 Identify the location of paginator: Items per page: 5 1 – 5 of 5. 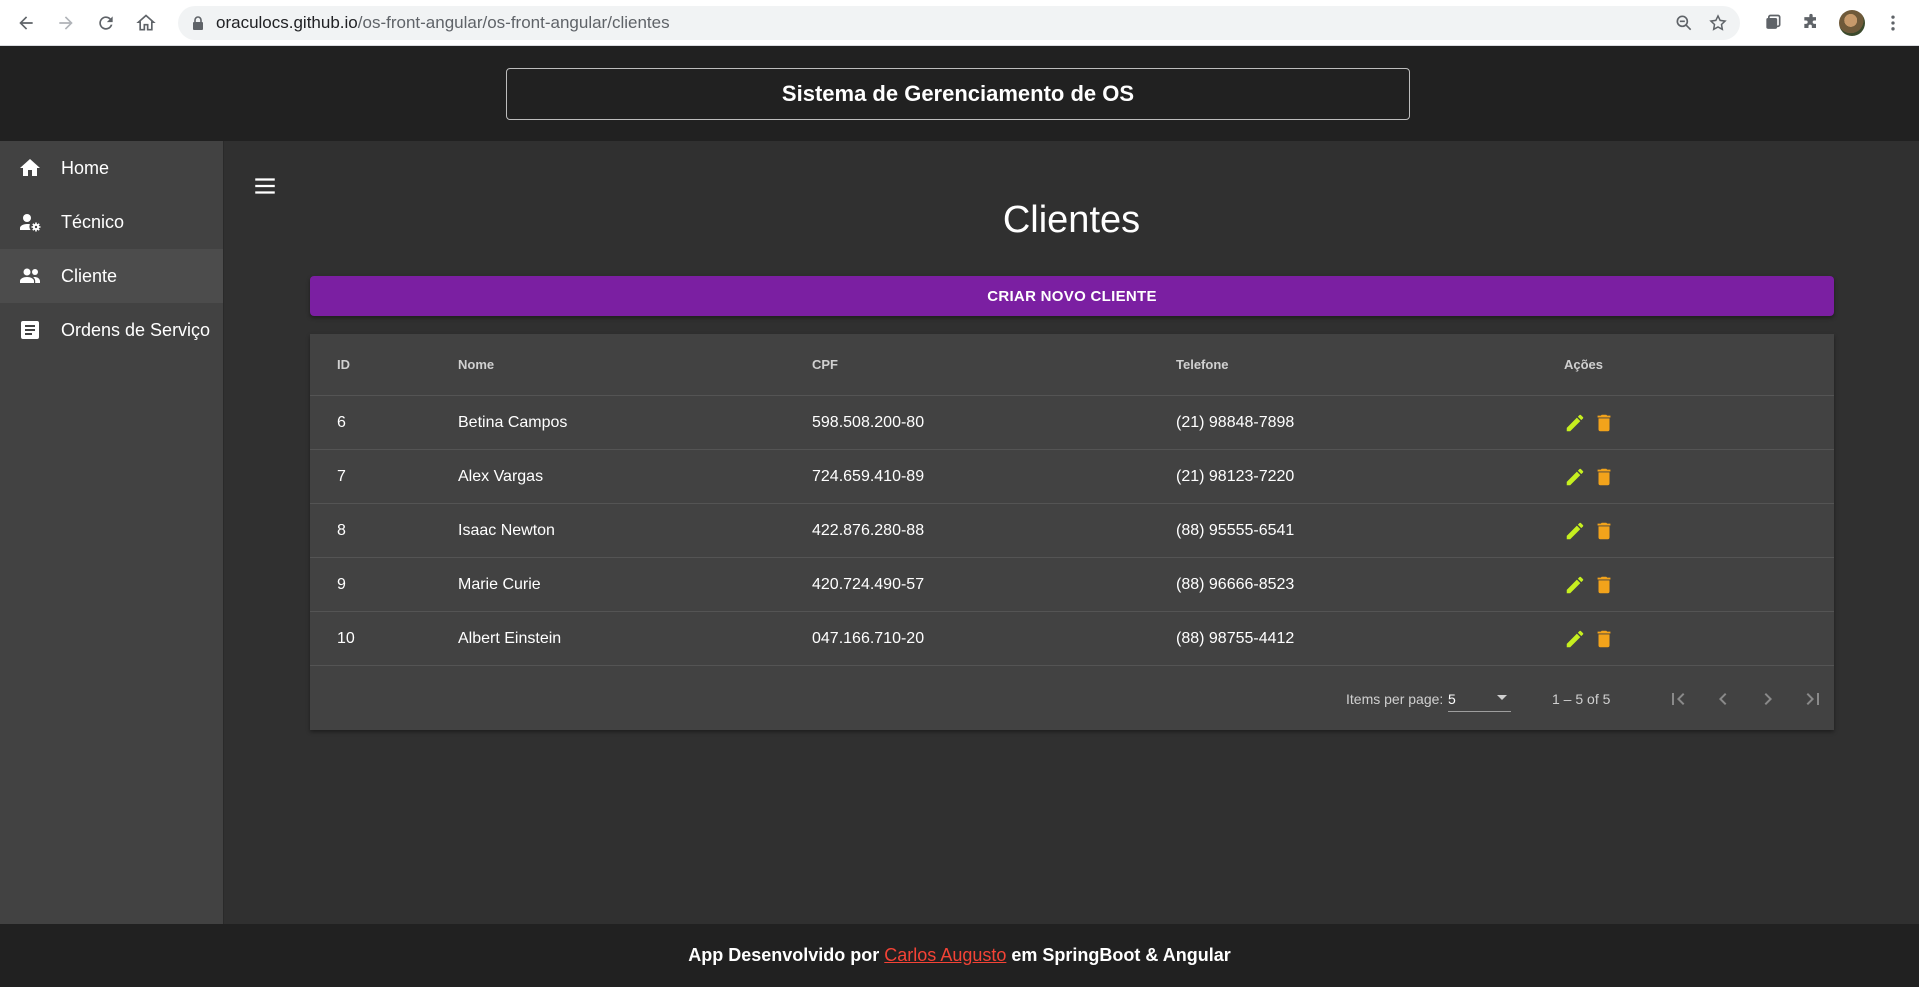
(1072, 699).